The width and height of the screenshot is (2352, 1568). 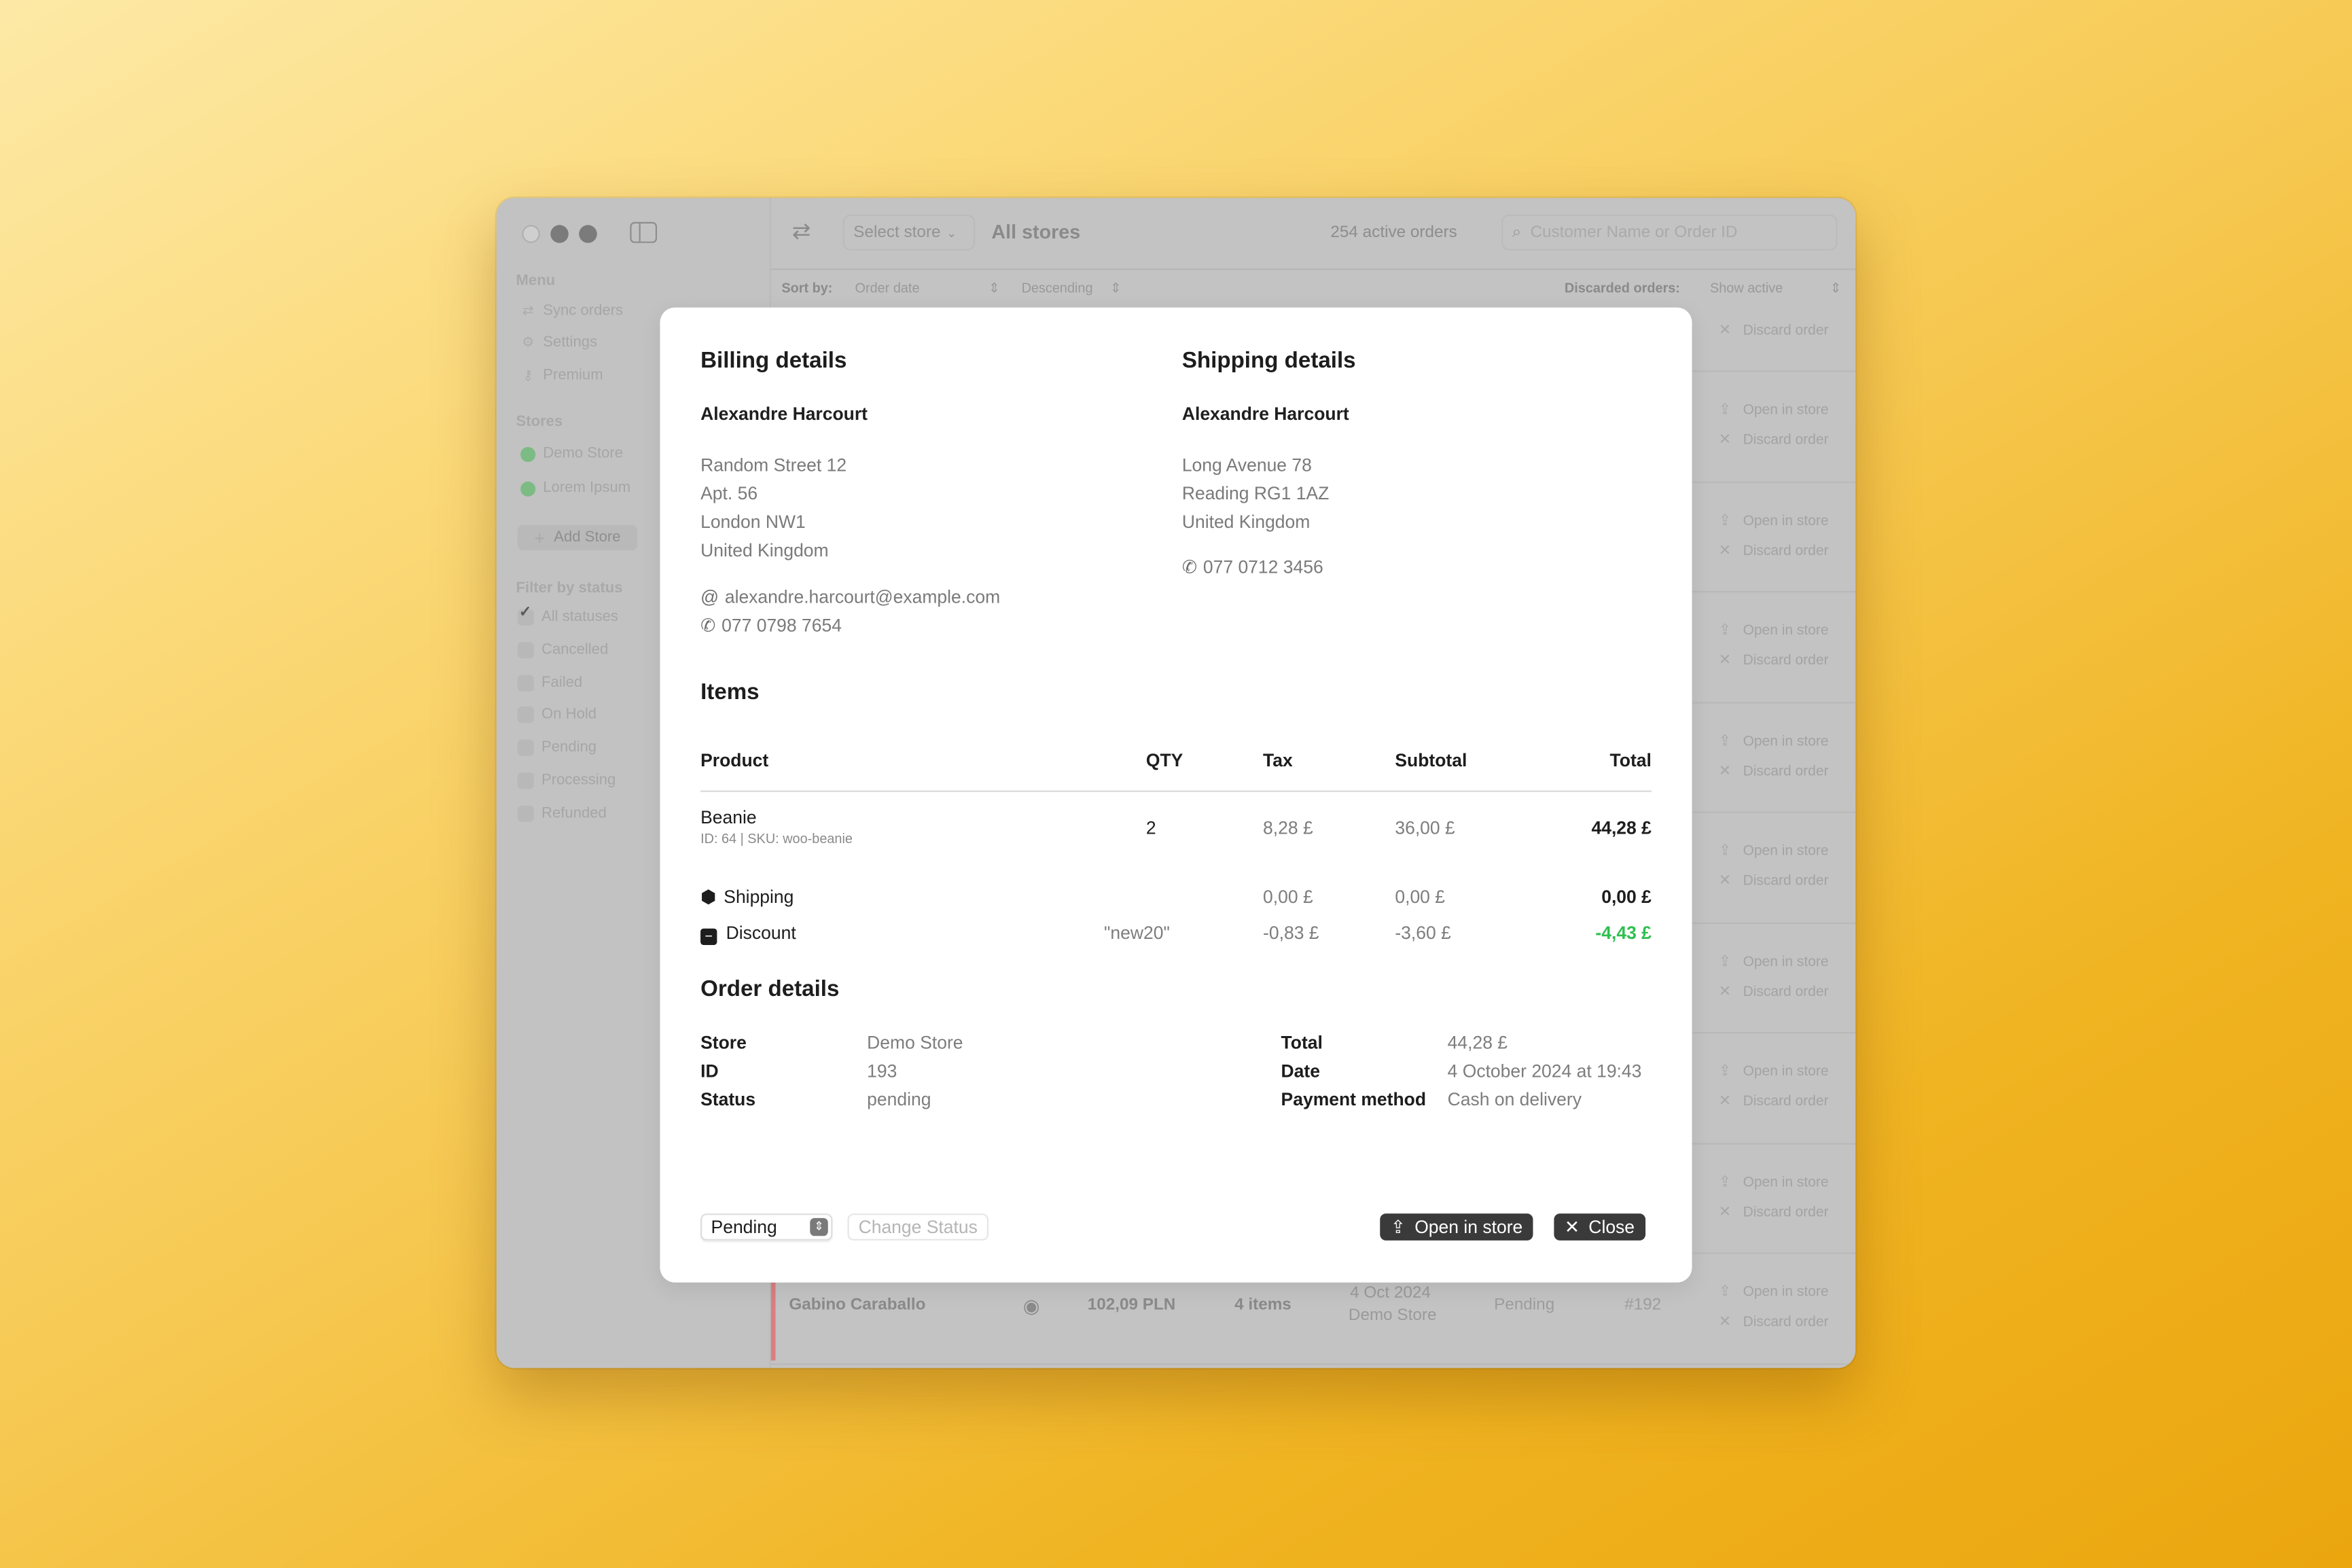 I want to click on filter-cancelled: Cancelled, so click(x=562, y=650).